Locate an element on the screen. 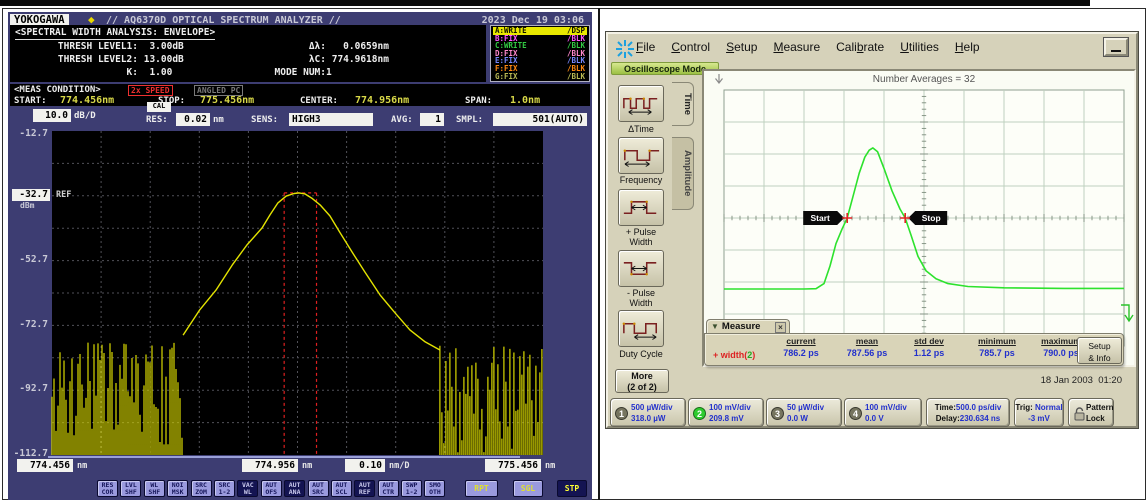  channel-3-readout: 50 µW/div 0.0 W is located at coordinates (806, 413).